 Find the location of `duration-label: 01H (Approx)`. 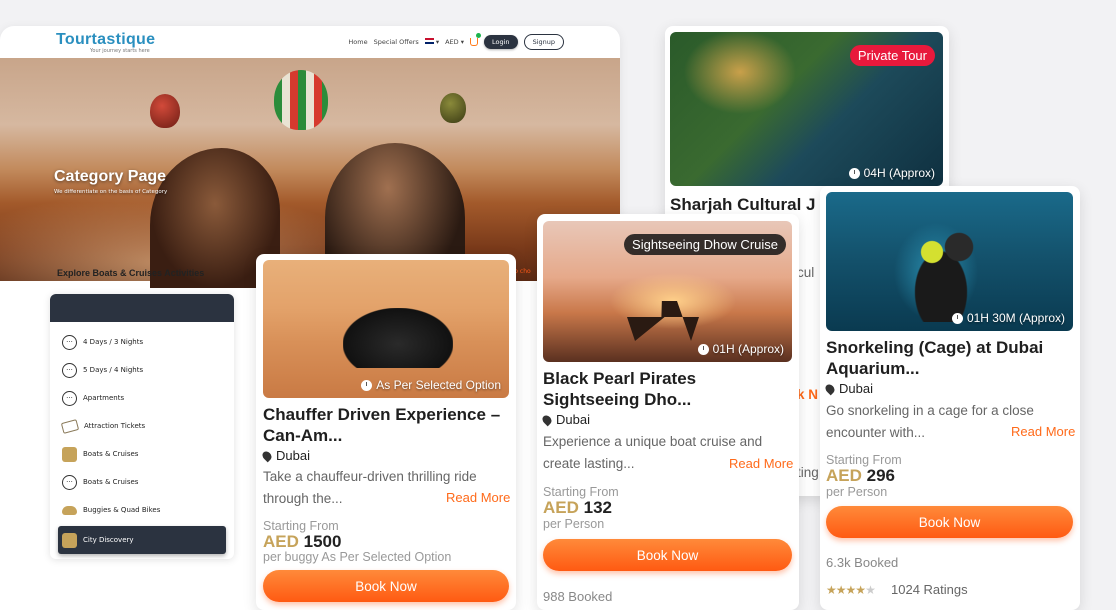

duration-label: 01H (Approx) is located at coordinates (740, 349).